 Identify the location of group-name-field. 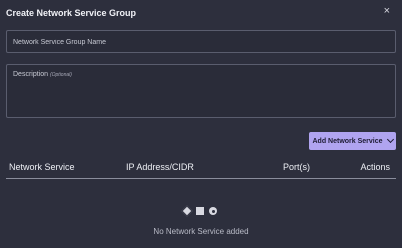
(201, 41).